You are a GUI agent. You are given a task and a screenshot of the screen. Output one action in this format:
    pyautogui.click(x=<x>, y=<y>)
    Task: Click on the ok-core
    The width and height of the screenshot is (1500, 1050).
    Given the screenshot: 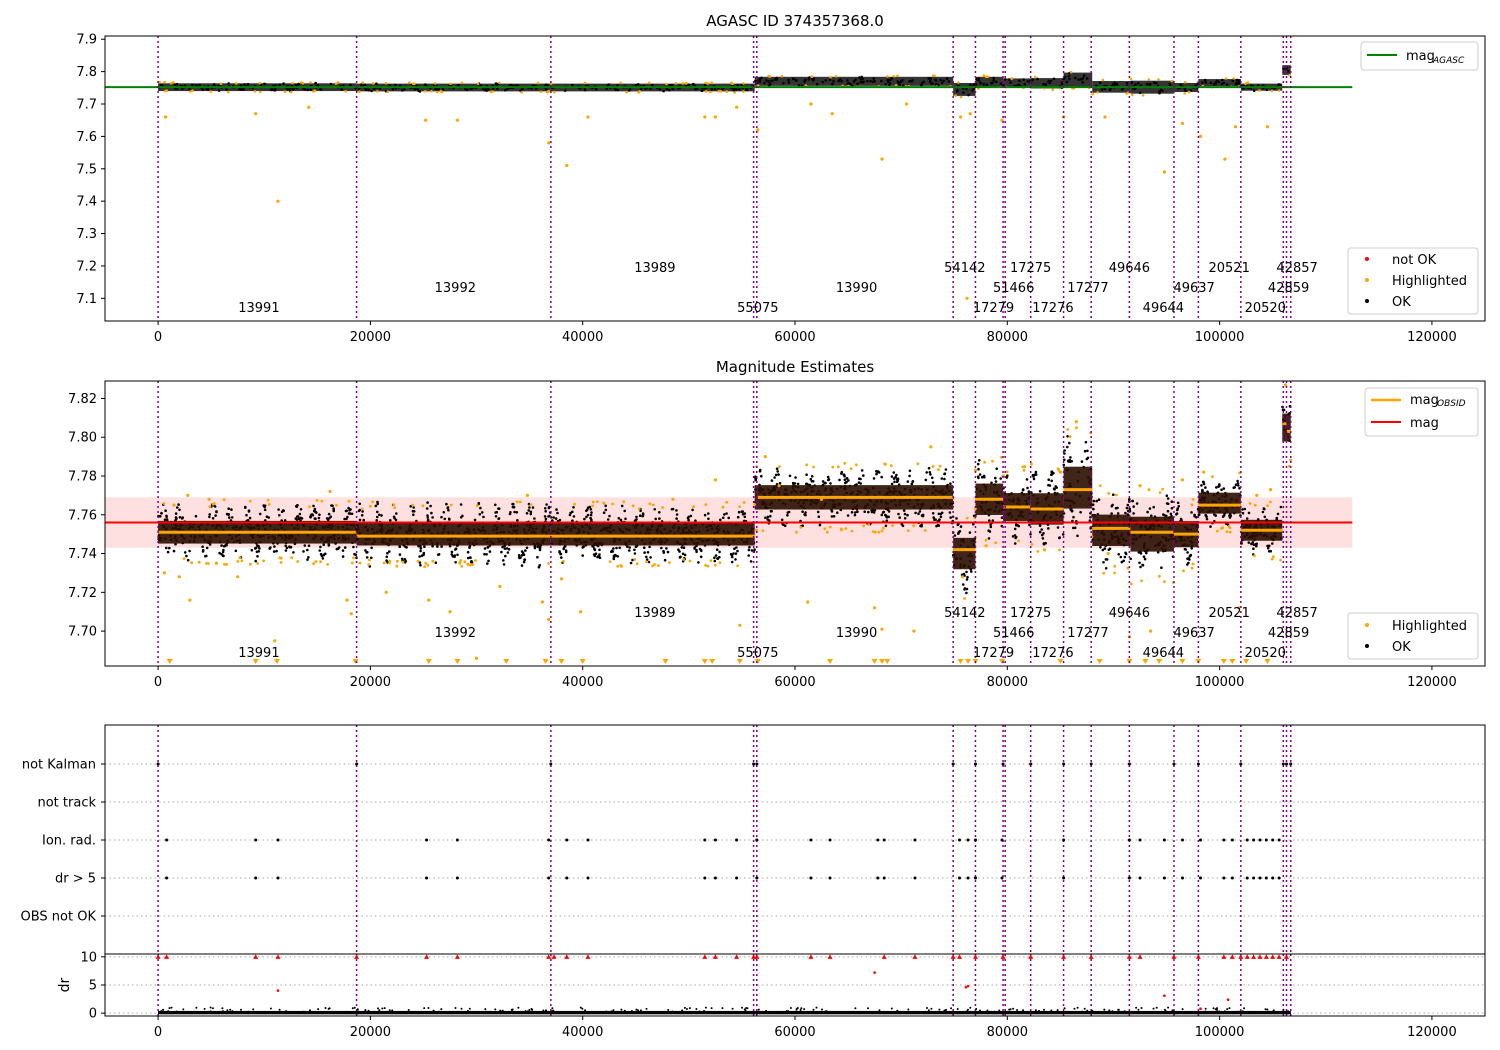 What is the action you would take?
    pyautogui.click(x=453, y=534)
    